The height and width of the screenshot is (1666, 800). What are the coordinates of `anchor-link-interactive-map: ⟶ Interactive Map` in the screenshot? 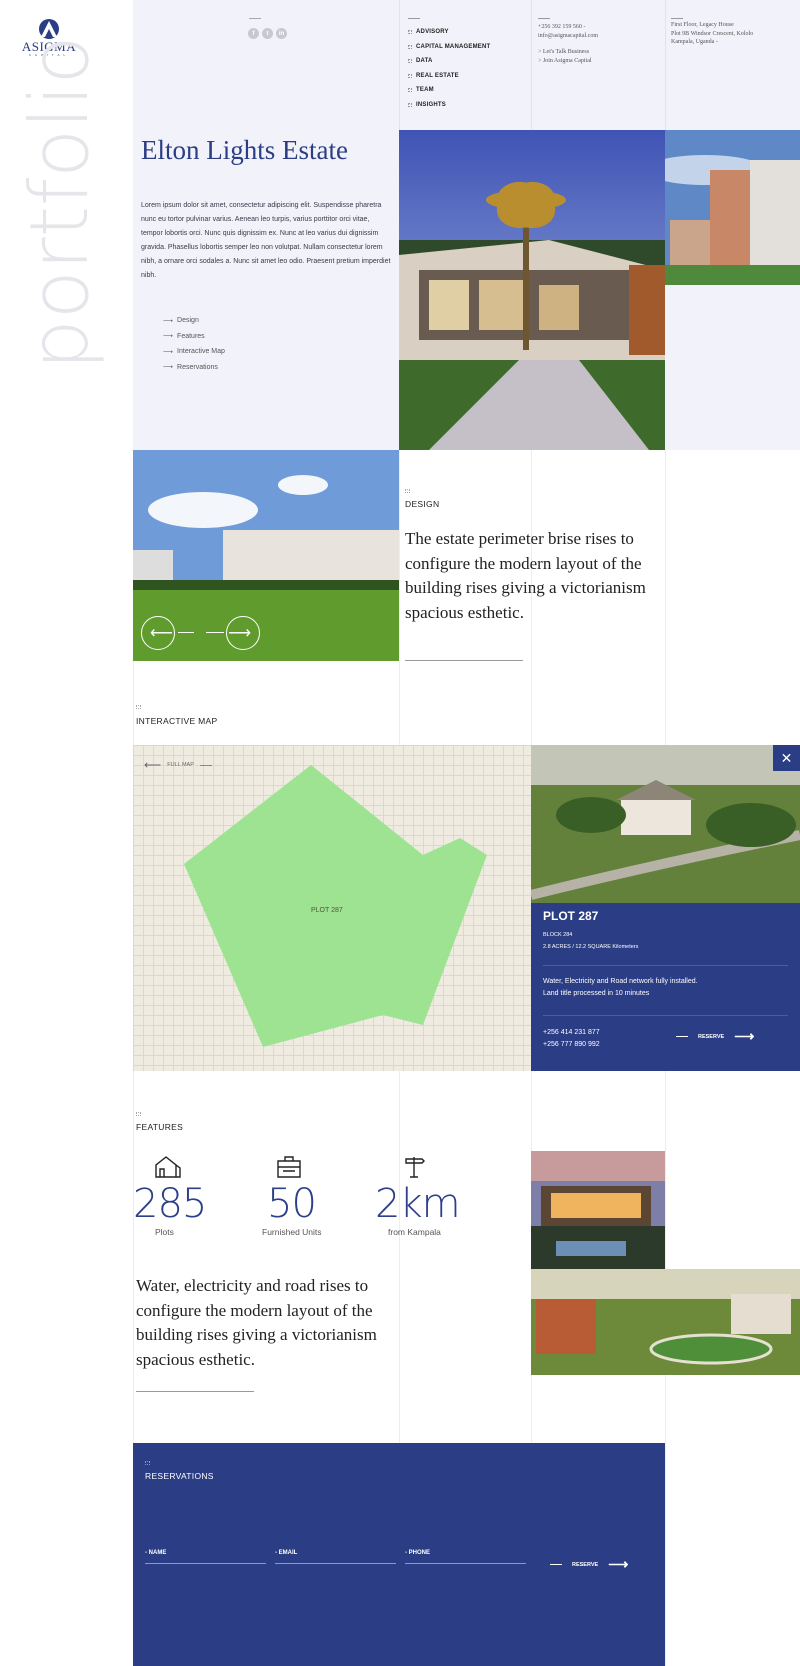 It's located at (194, 352).